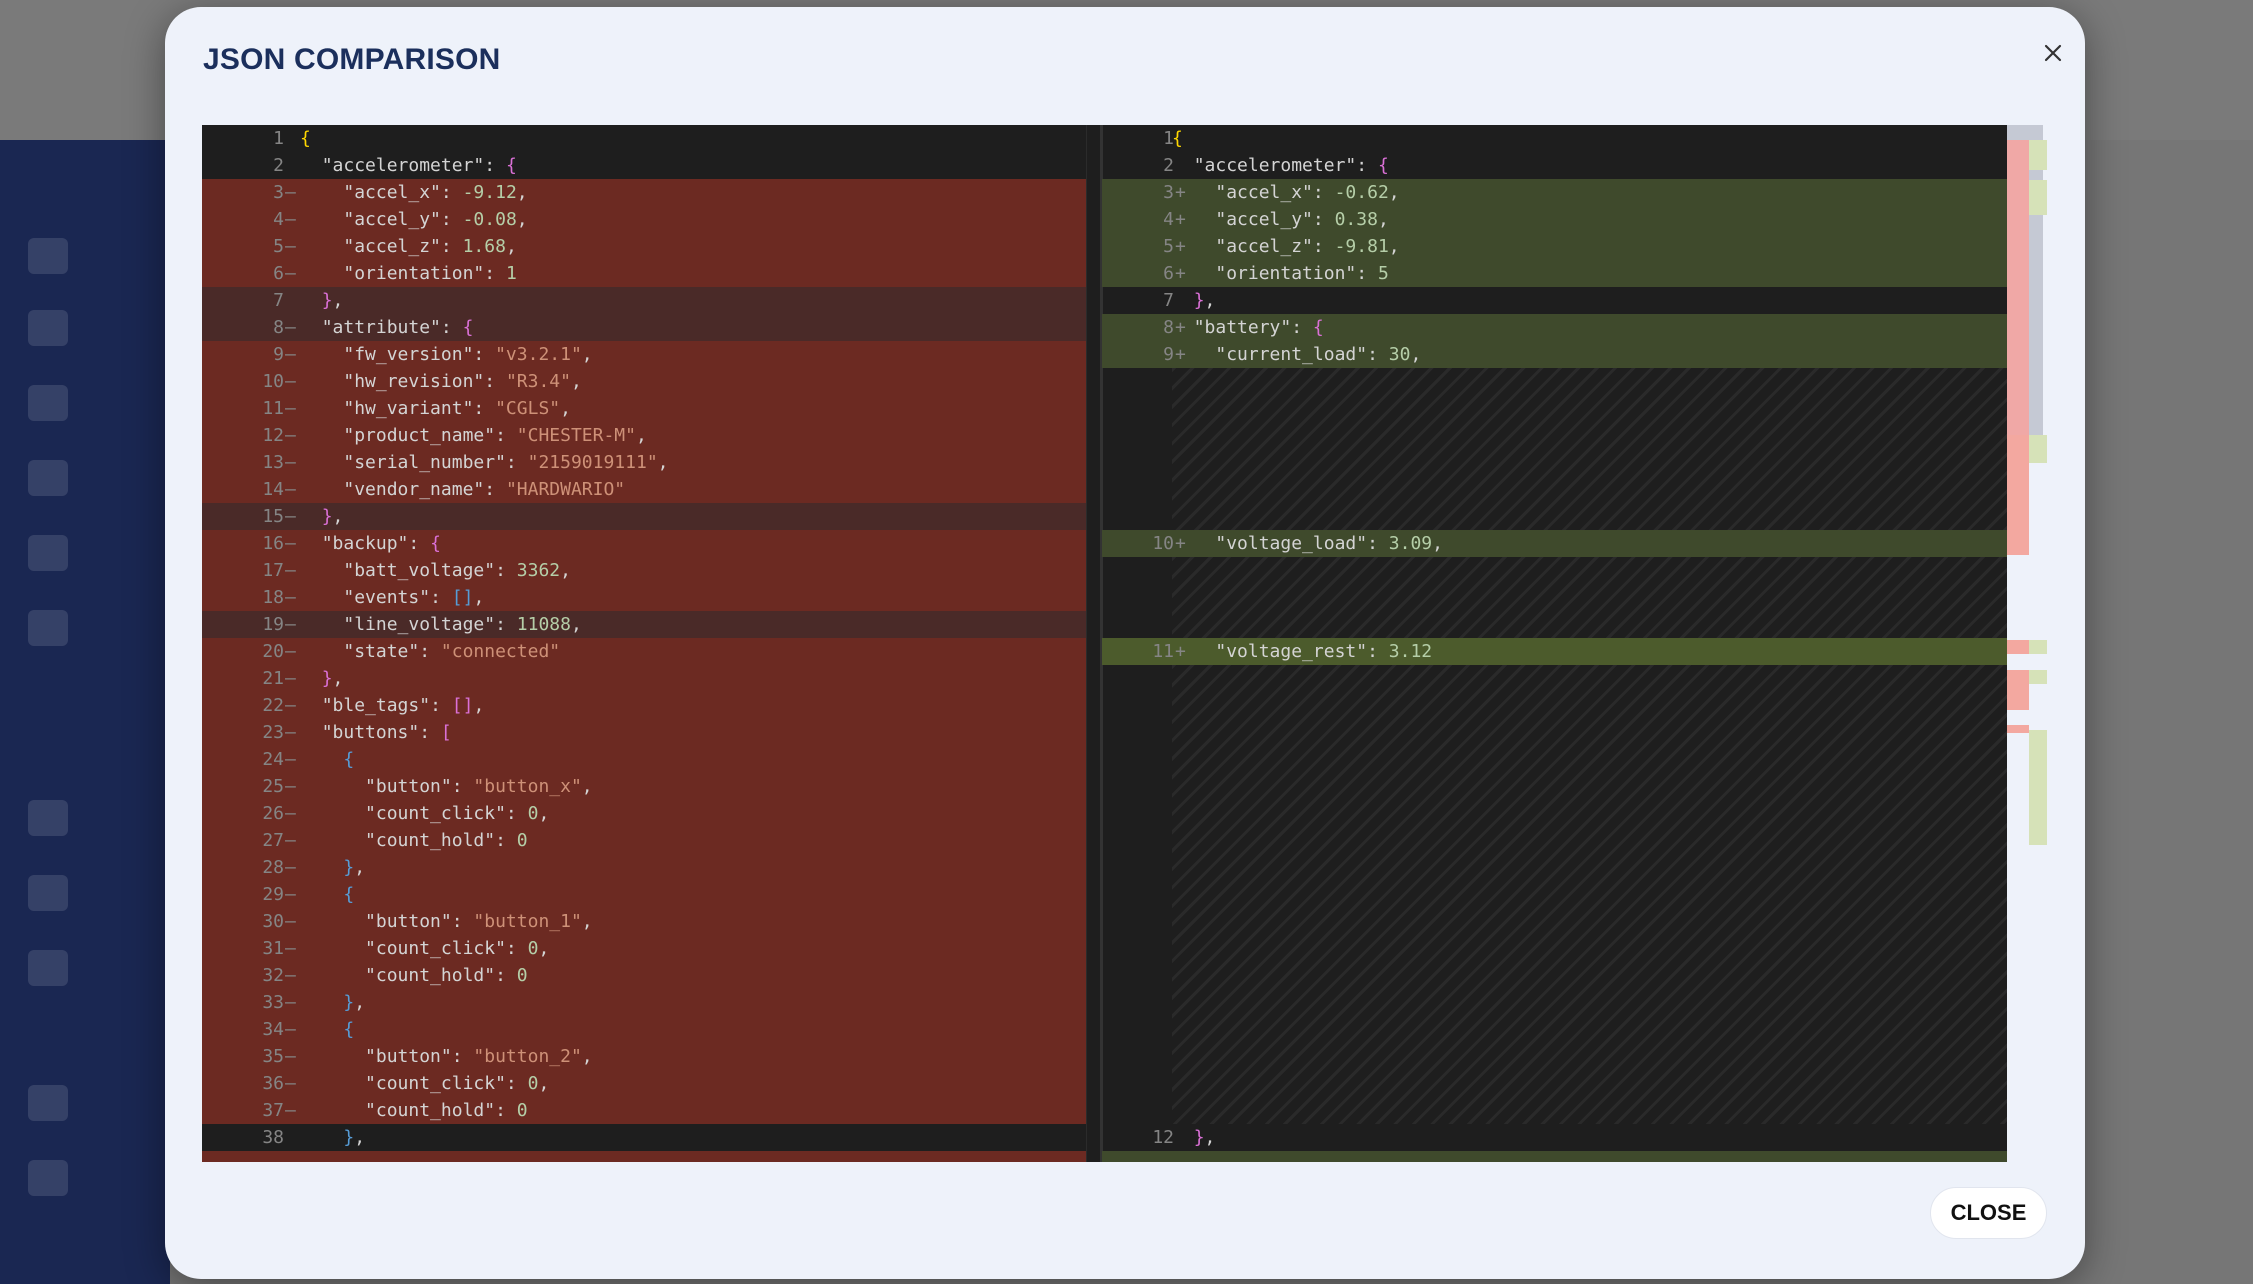 The width and height of the screenshot is (2253, 1284). I want to click on left-line: 32— "count_hold": 0, so click(652, 975).